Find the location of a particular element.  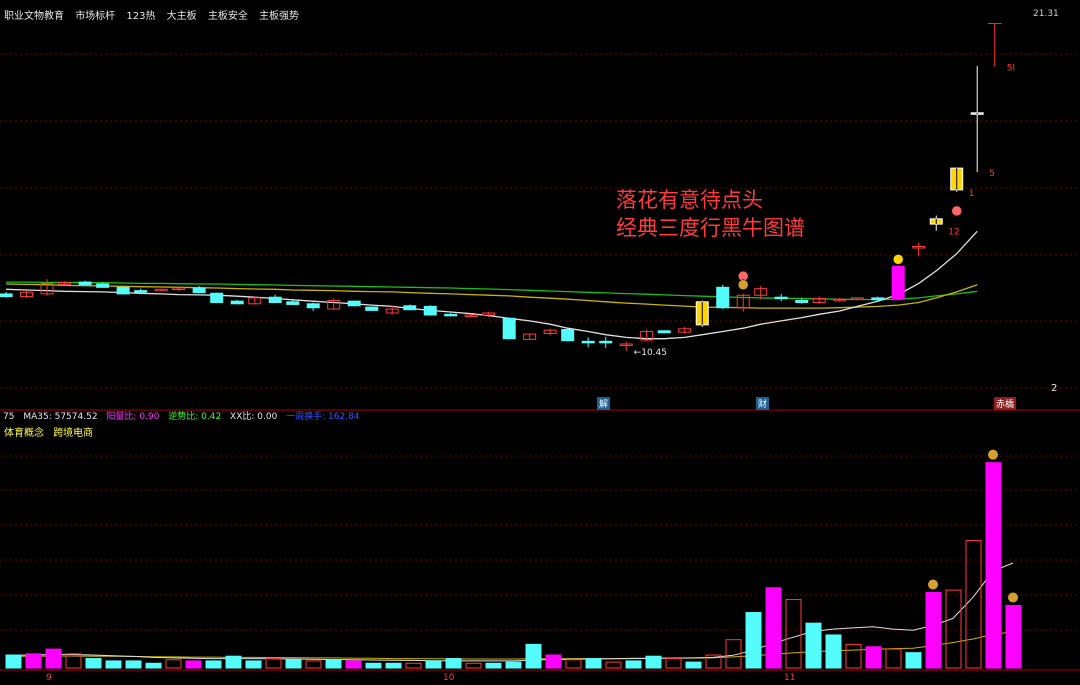

tag-item: 市场标杆 is located at coordinates (95, 16).